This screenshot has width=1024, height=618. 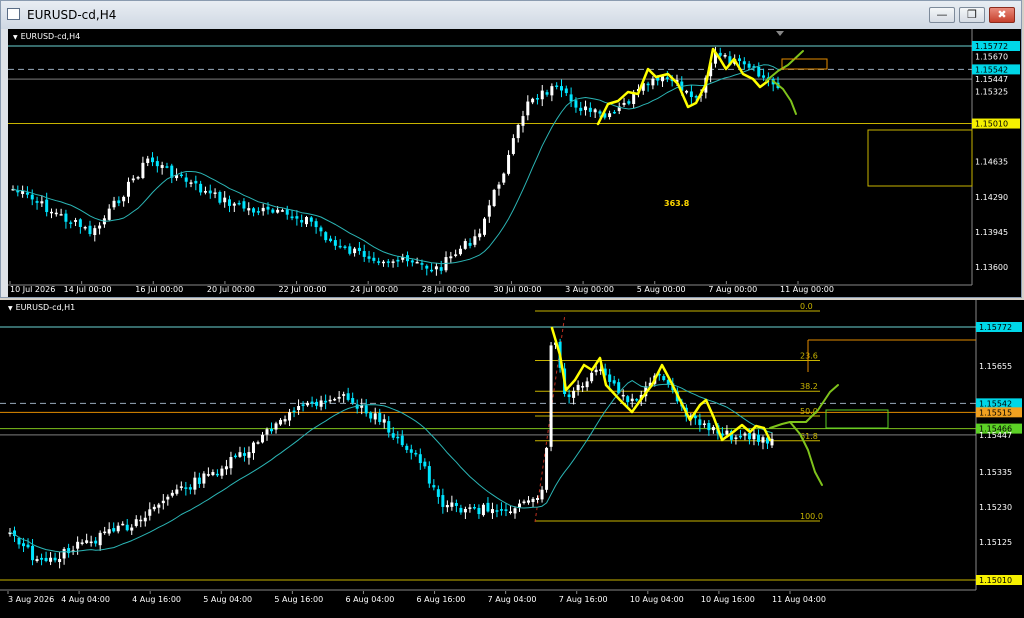 I want to click on window-titlebar: EURUSD-cd,H4 — ❐ ✖, so click(x=511, y=15).